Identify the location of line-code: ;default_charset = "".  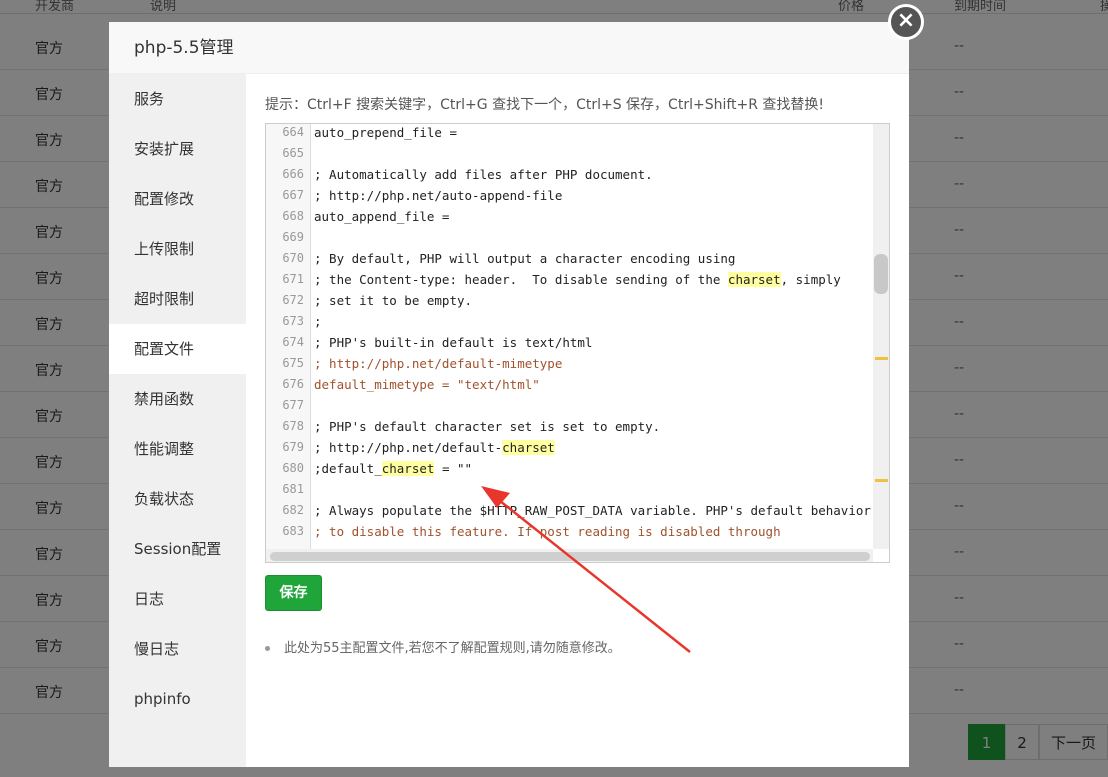
(393, 468).